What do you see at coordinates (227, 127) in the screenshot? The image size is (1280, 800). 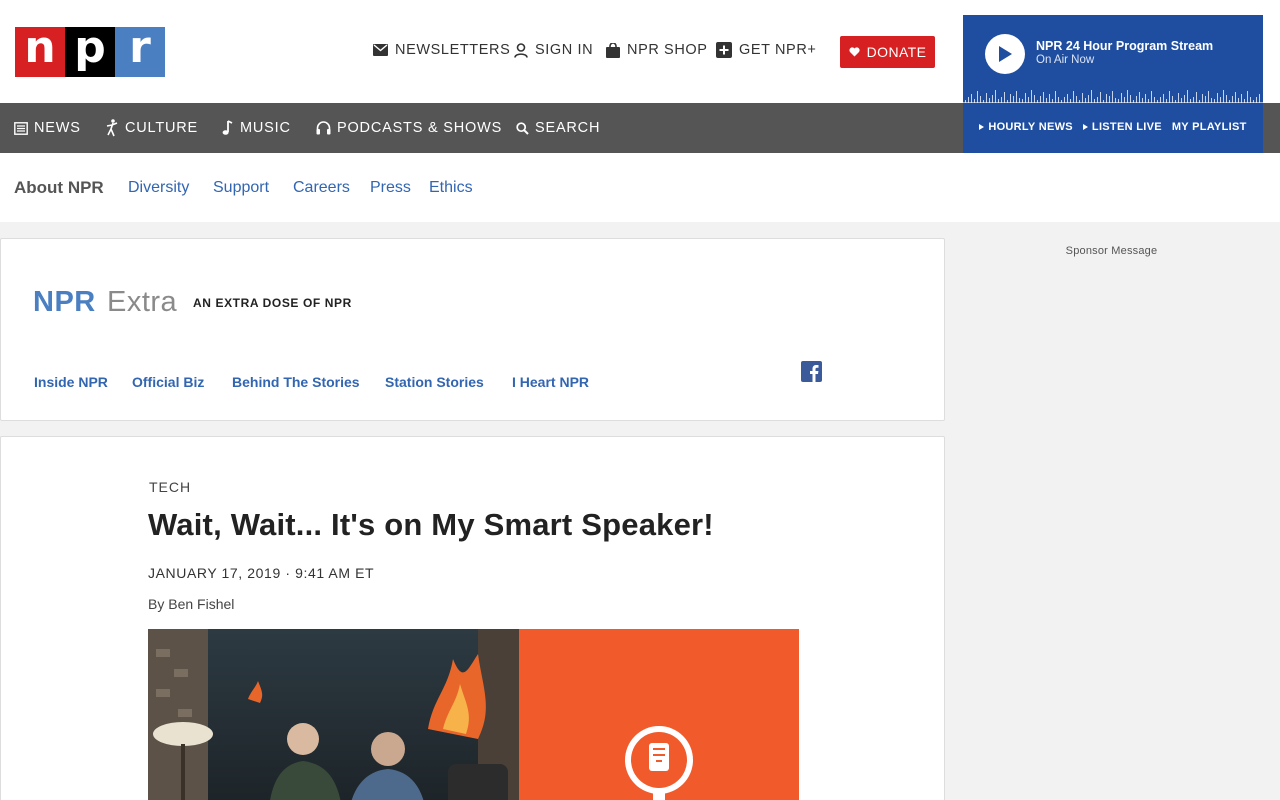 I see `music-note-icon` at bounding box center [227, 127].